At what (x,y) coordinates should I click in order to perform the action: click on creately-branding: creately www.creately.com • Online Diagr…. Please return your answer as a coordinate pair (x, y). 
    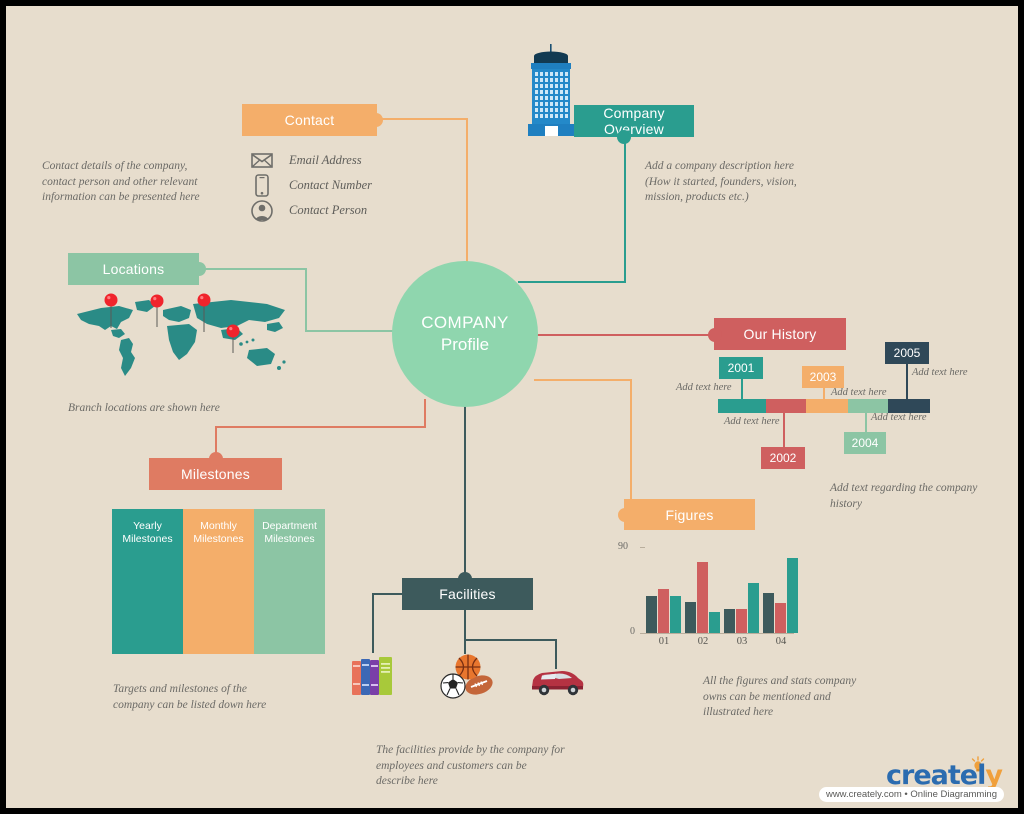
    Looking at the image, I should click on (912, 780).